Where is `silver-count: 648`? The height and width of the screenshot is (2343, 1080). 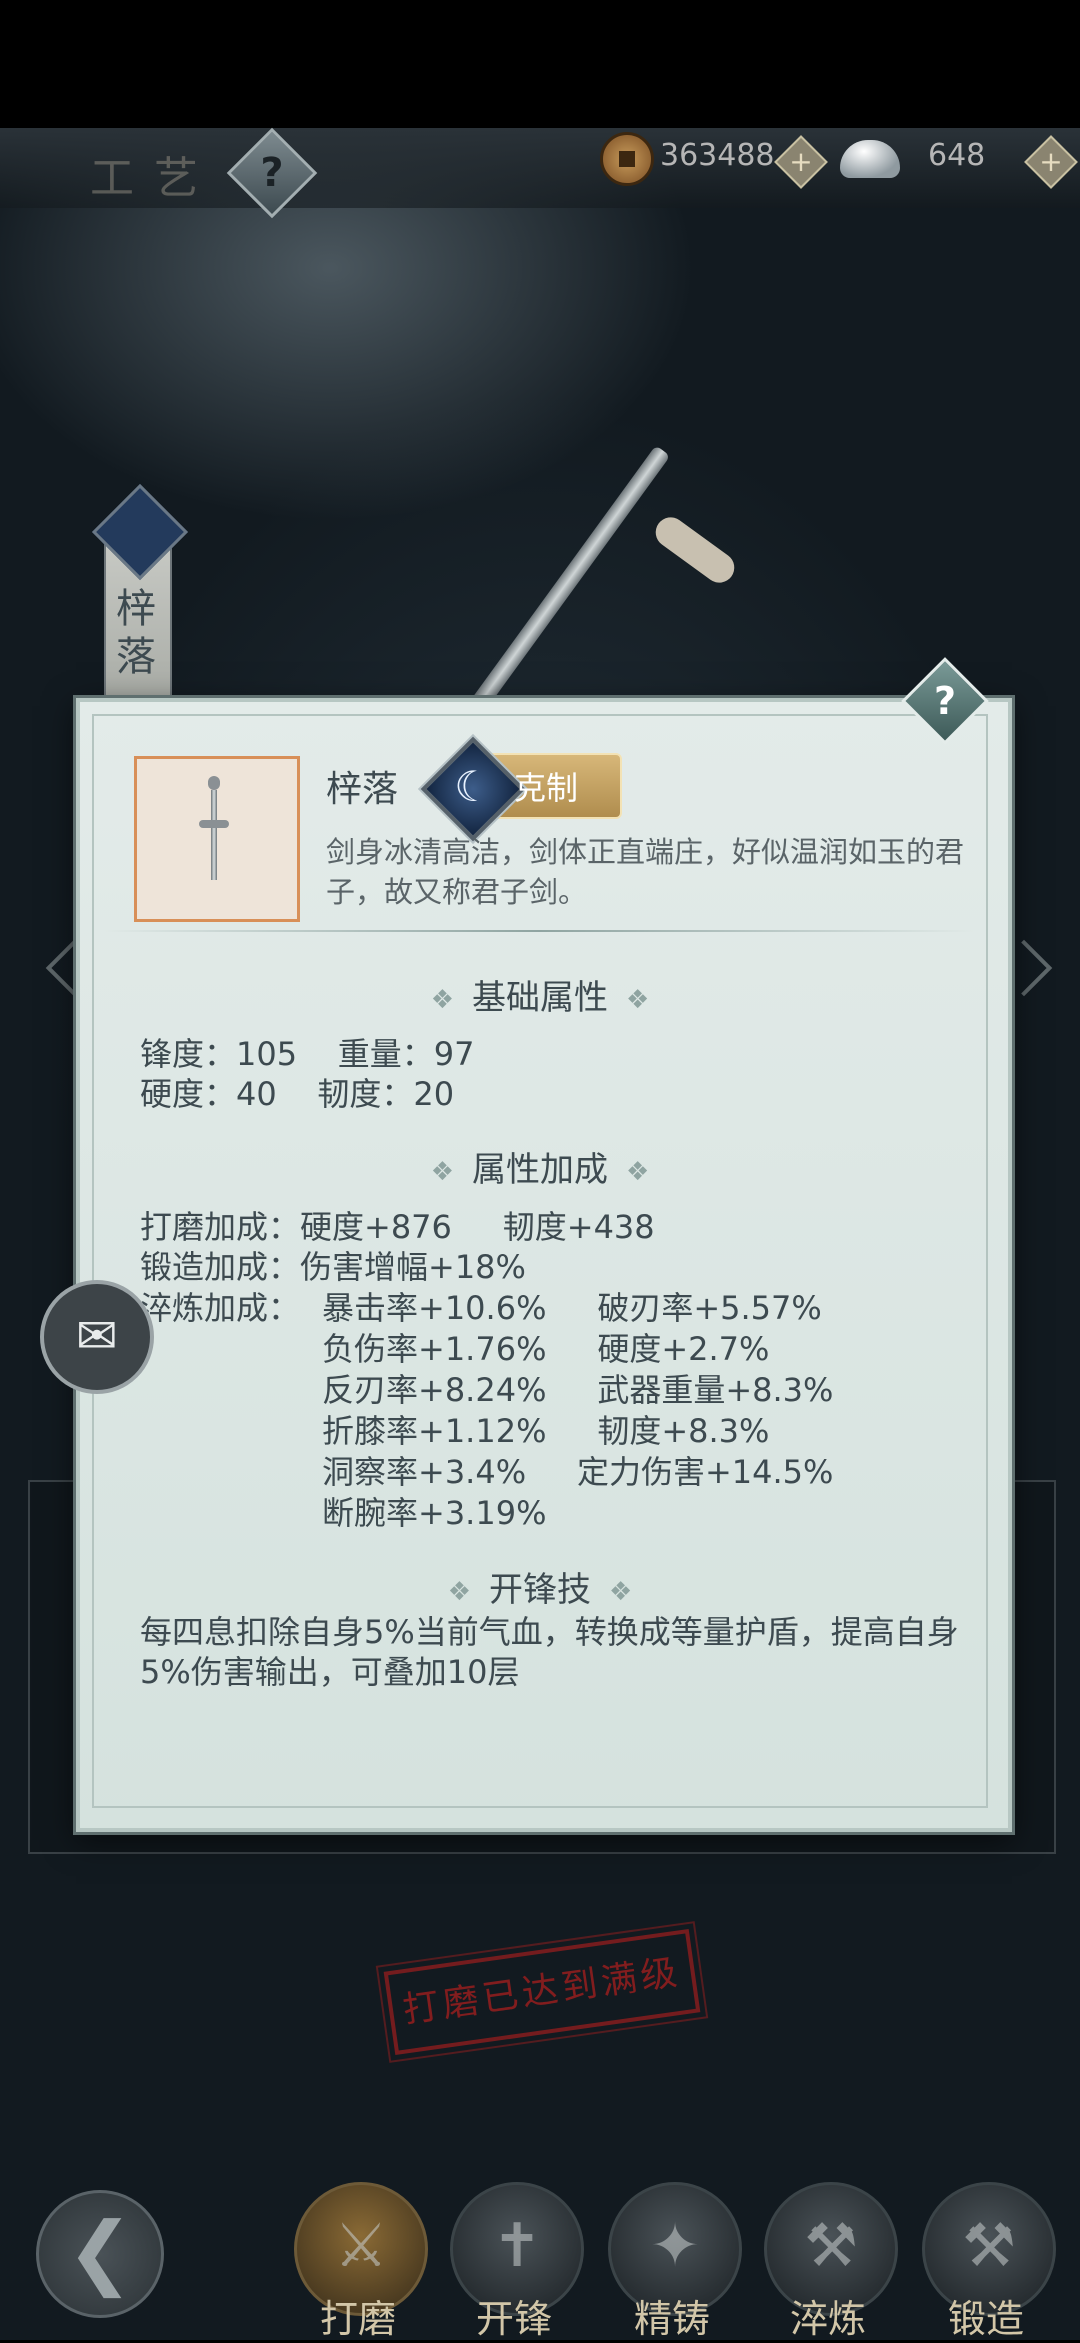 silver-count: 648 is located at coordinates (957, 155).